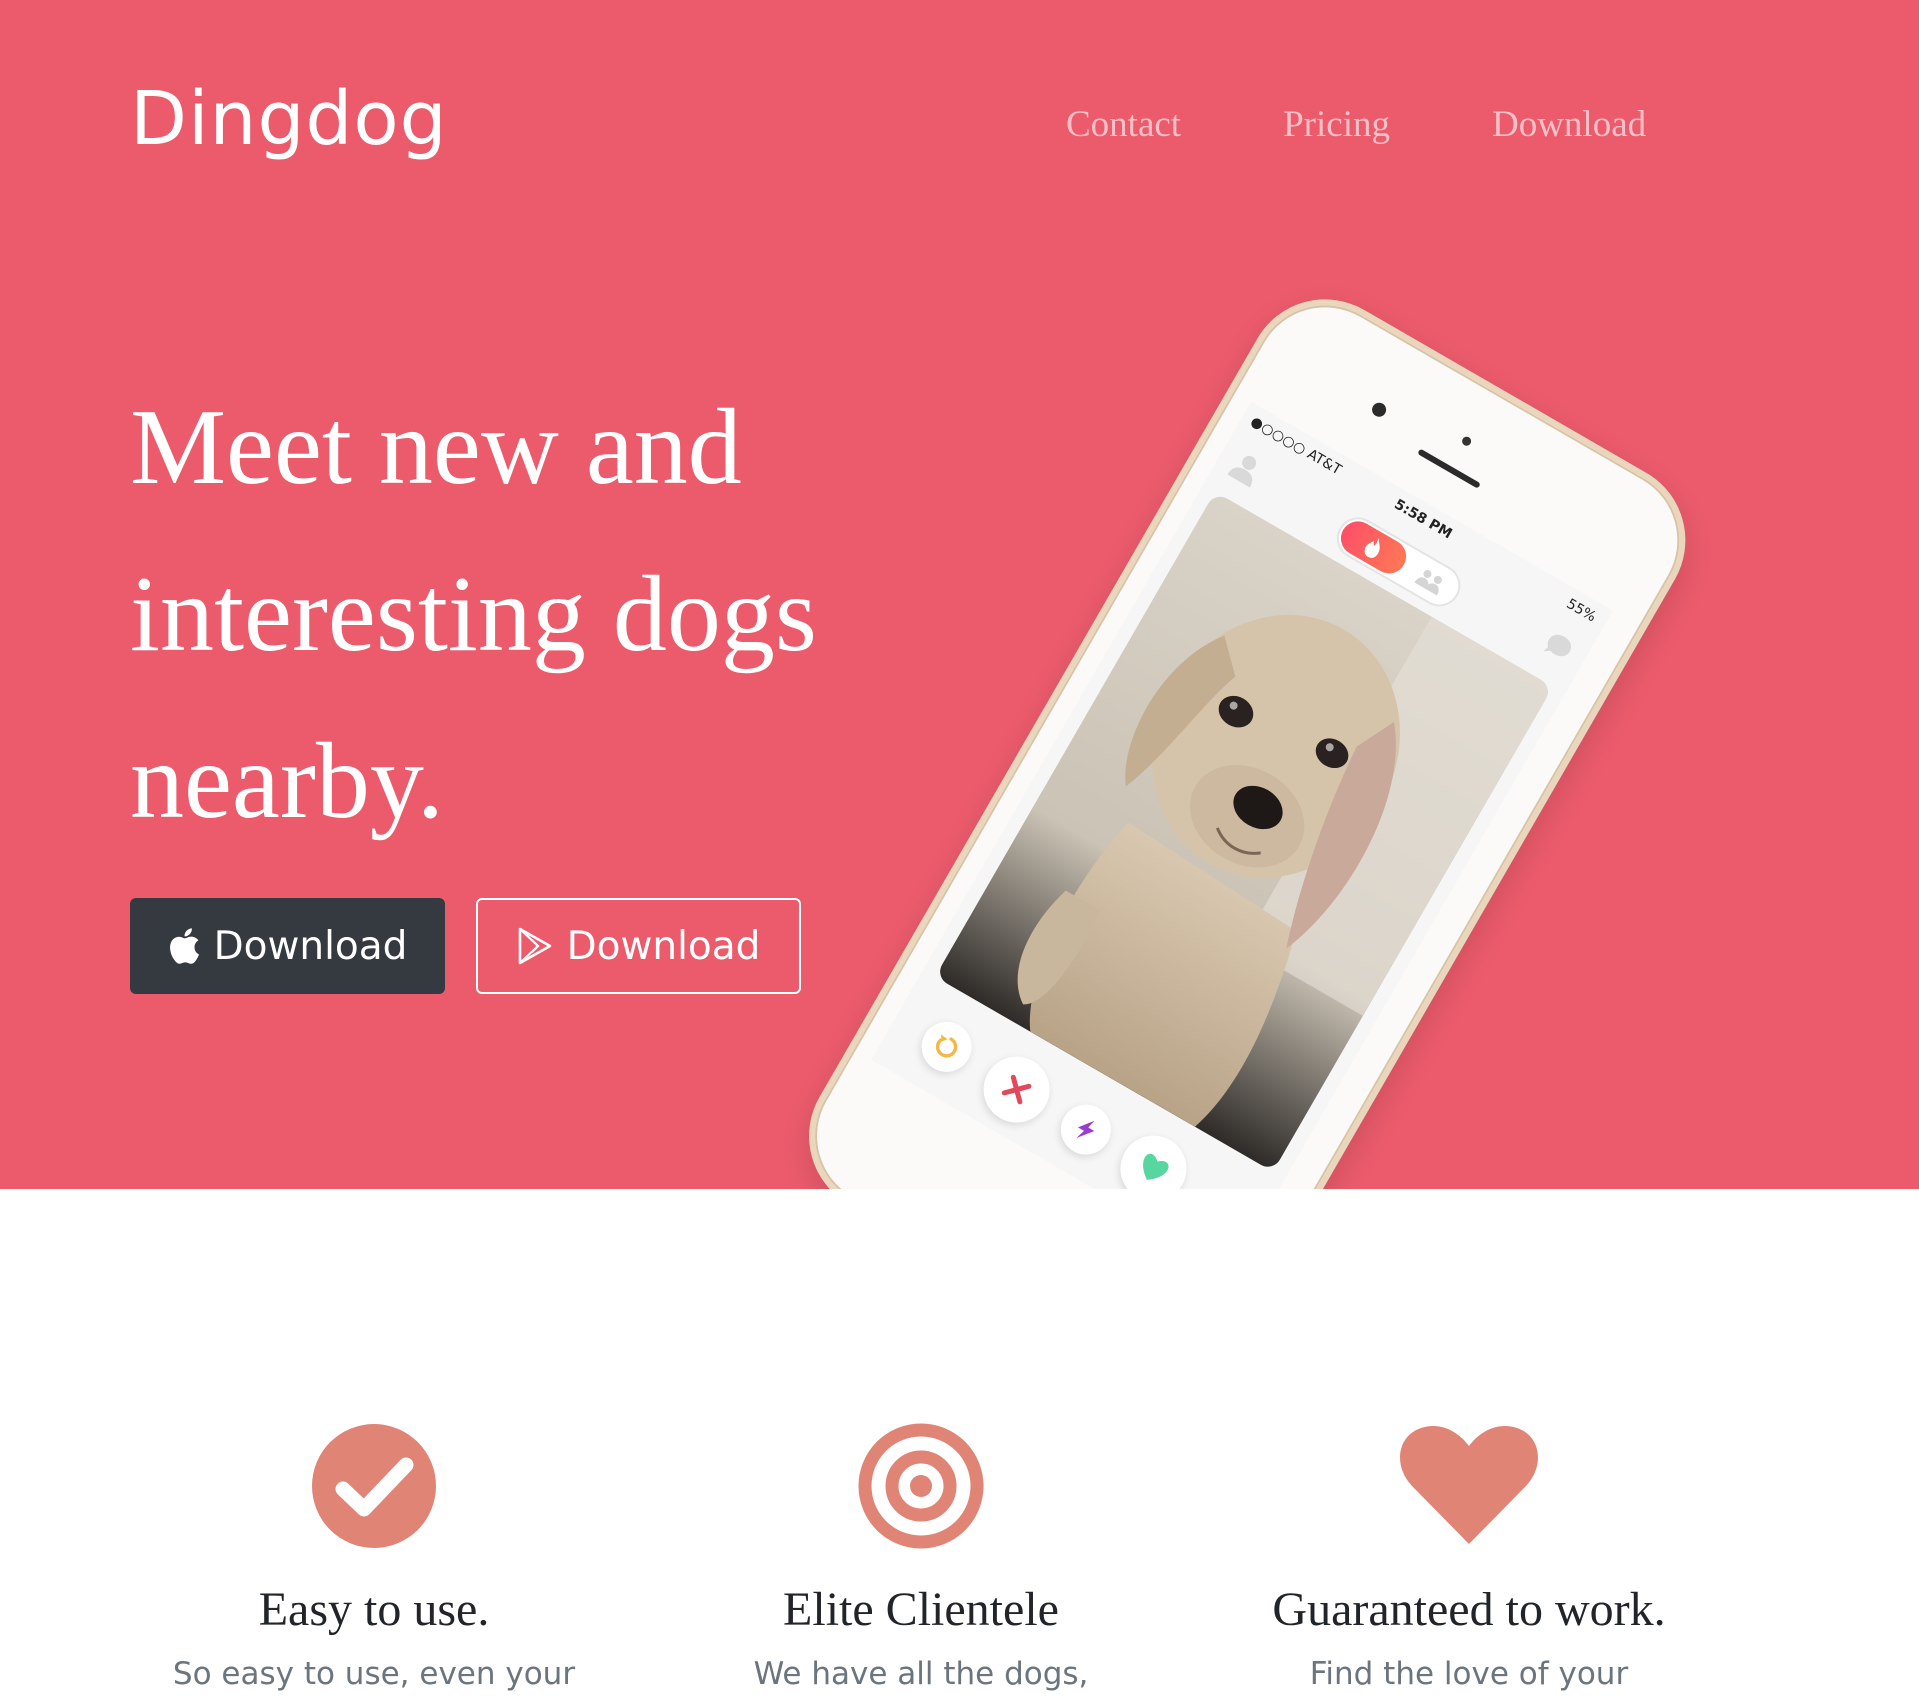  What do you see at coordinates (1016, 1089) in the screenshot?
I see `dislike-icon` at bounding box center [1016, 1089].